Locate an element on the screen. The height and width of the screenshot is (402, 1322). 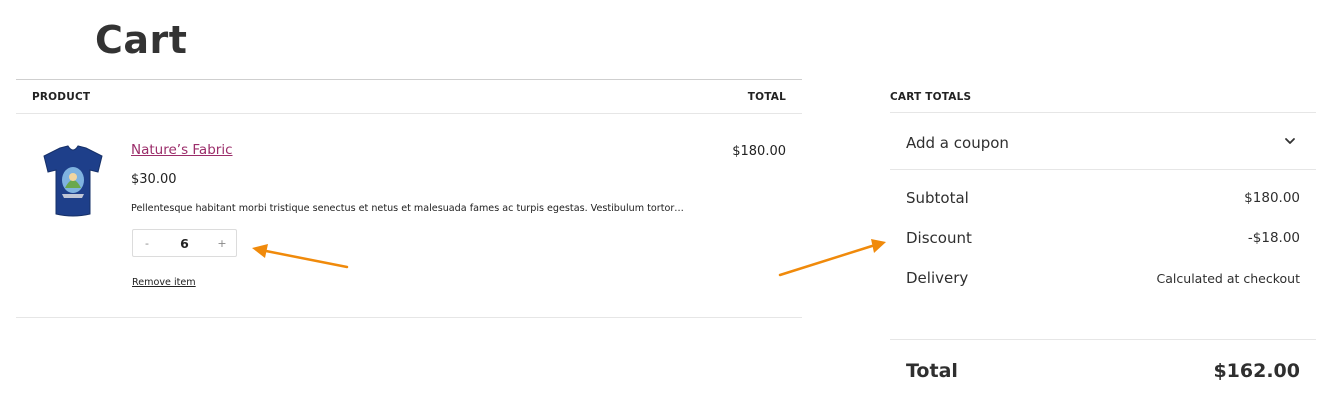
chevron-down-icon is located at coordinates (1290, 141).